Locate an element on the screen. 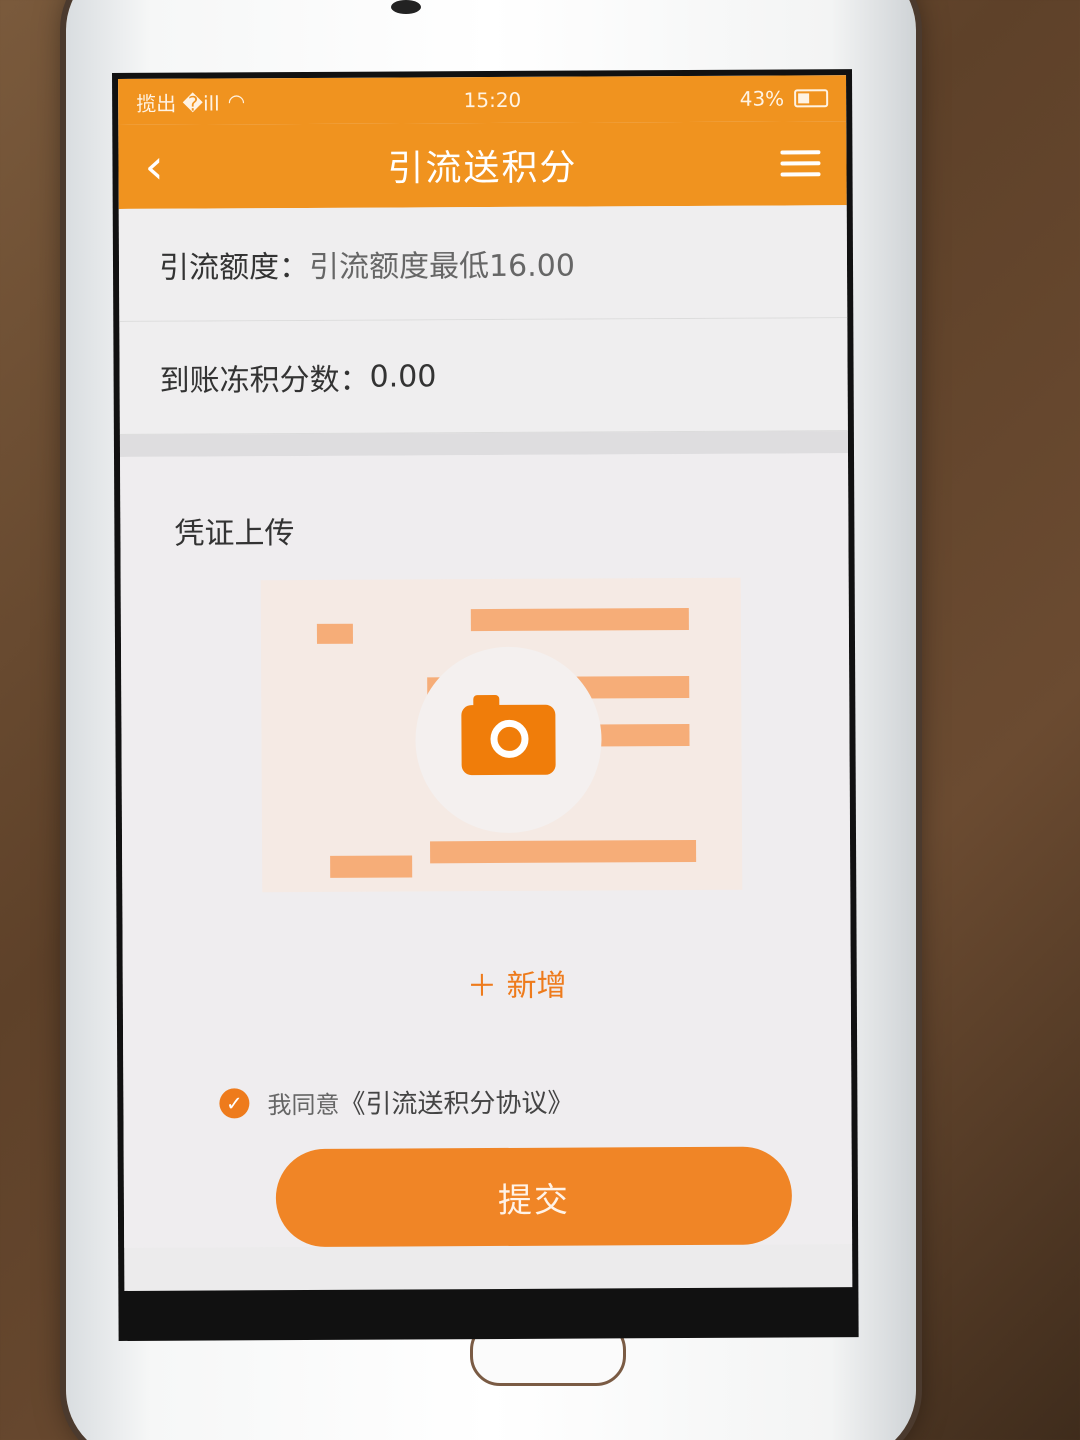 The width and height of the screenshot is (1080, 1440). upload-image-placeholder is located at coordinates (501, 735).